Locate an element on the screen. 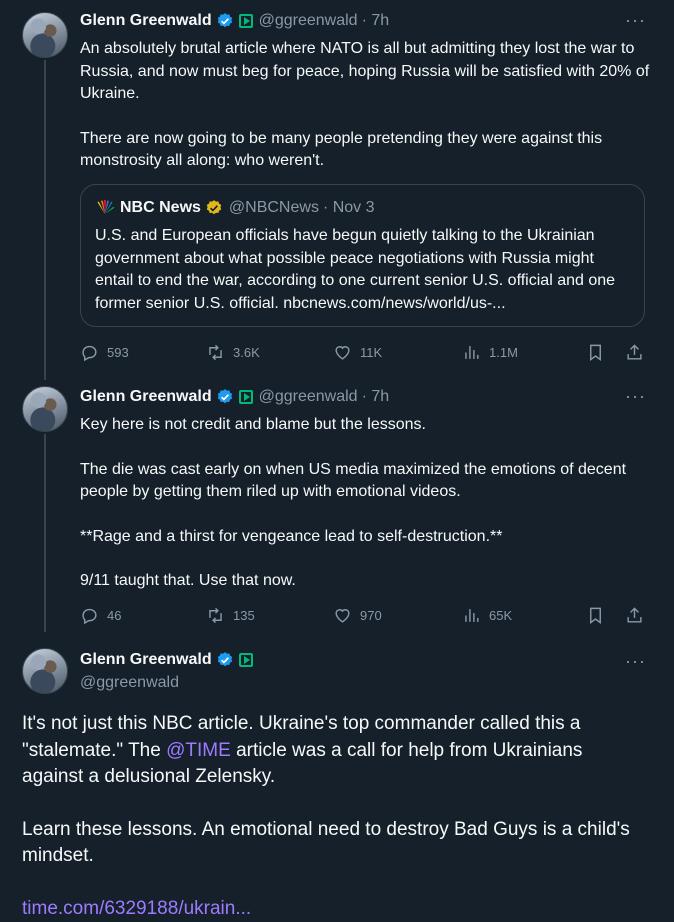 This screenshot has height=922, width=674. reply-count: 593 is located at coordinates (118, 352).